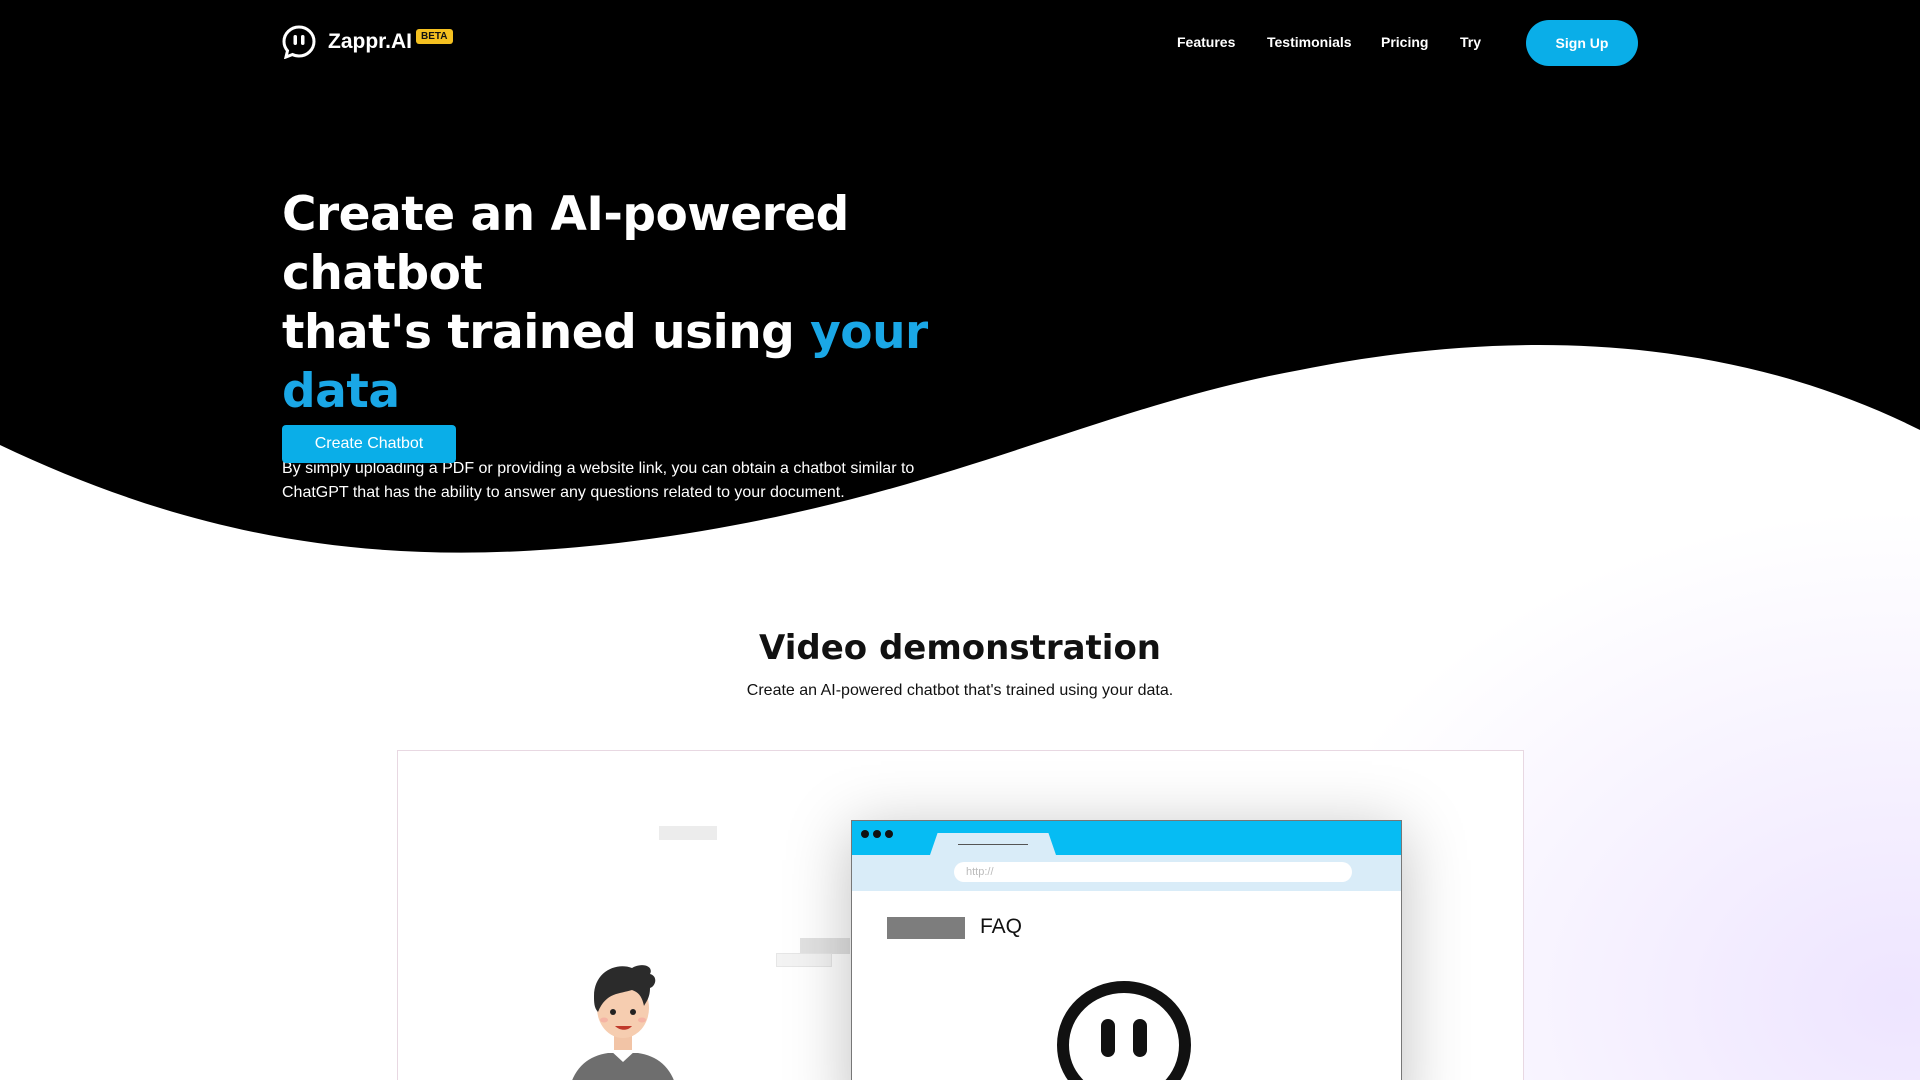 The image size is (1920, 1080). I want to click on browser-address-row: http://, so click(1126, 873).